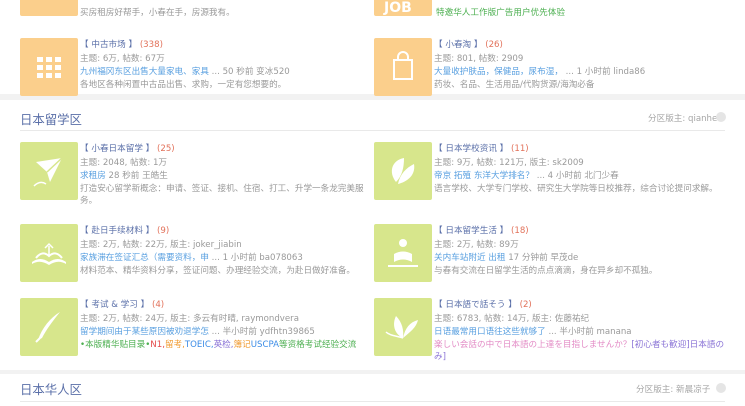  Describe the element at coordinates (161, 245) in the screenshot. I see `forum-stats: 主题: 2万, 帖数: 22万, 版主: joker_jiabin` at that location.